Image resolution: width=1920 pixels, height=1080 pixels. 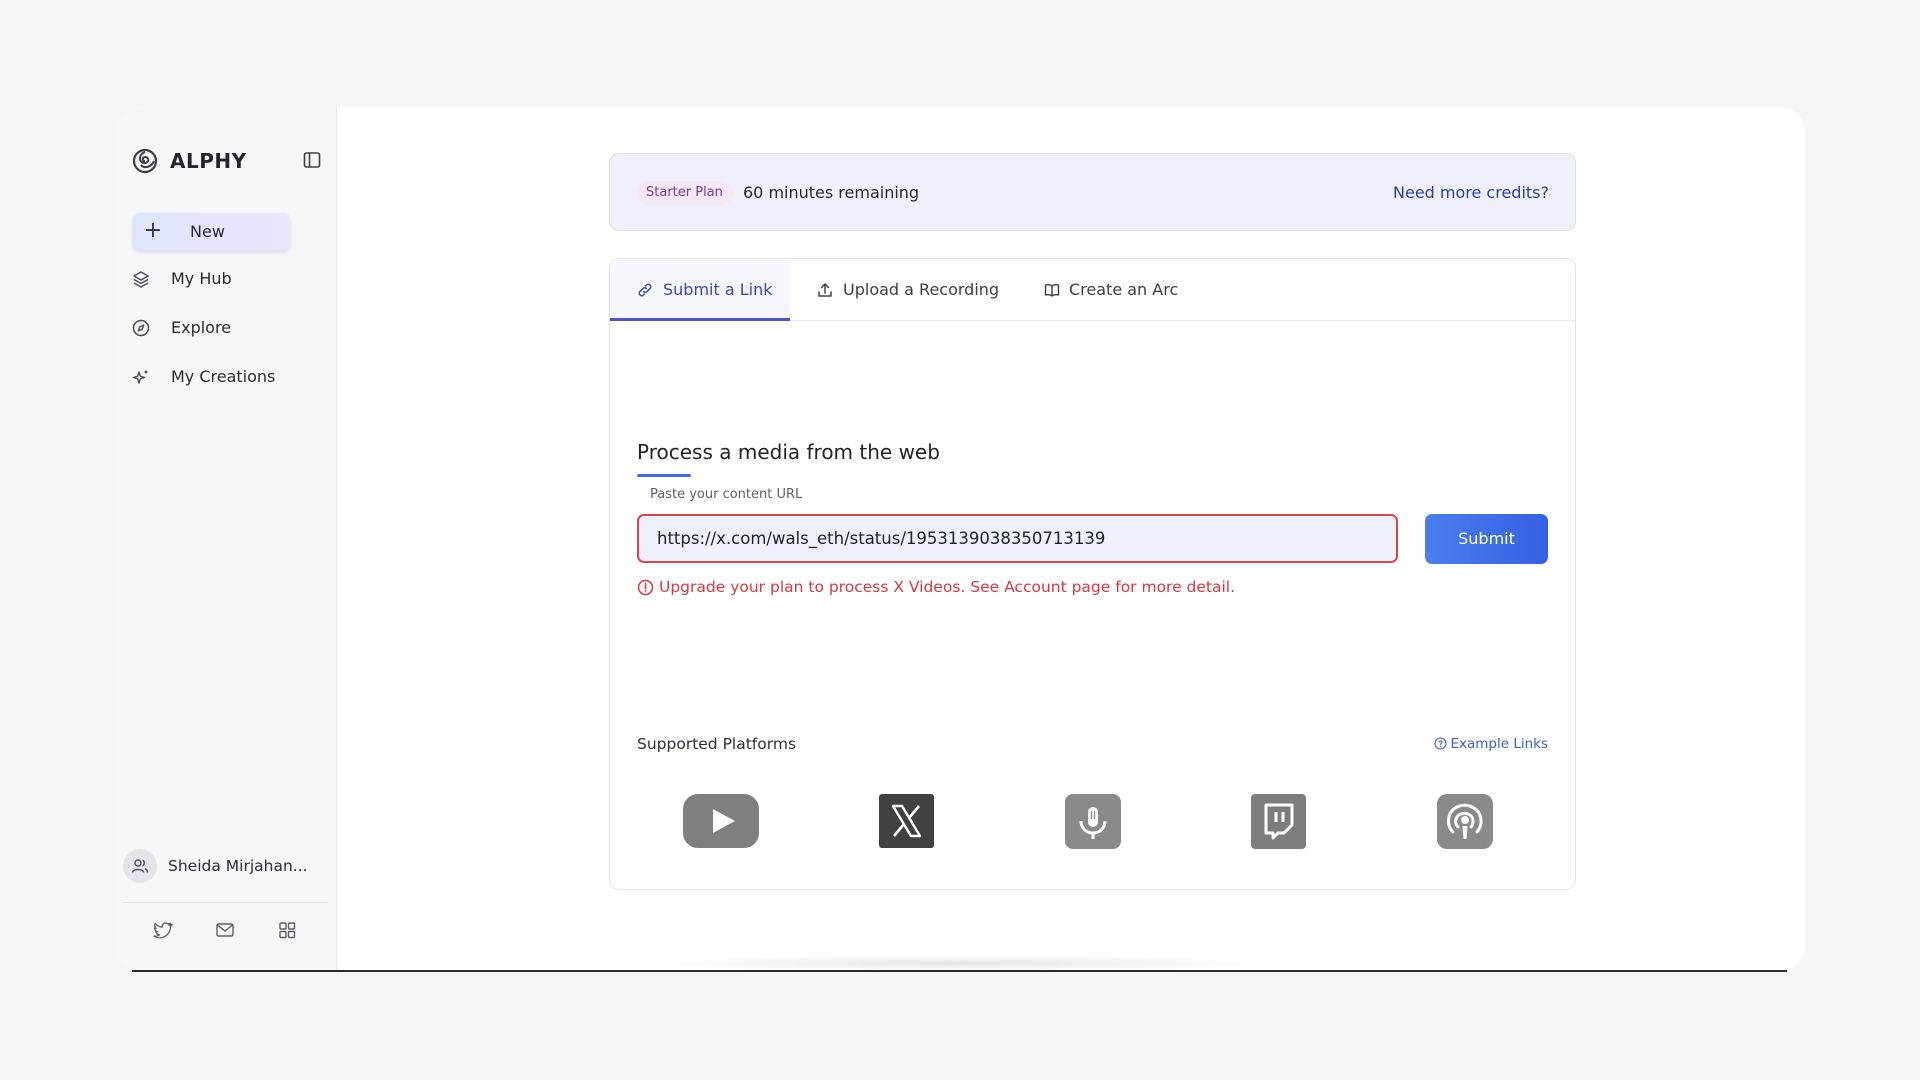 I want to click on decorative-shadow, so click(x=960, y=963).